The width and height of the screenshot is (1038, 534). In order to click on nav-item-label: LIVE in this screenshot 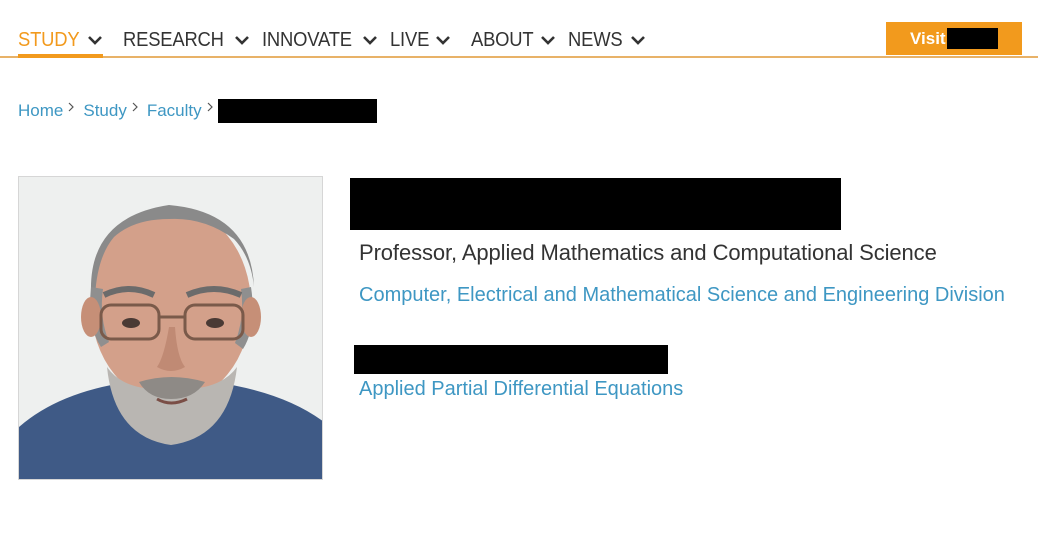, I will do `click(410, 39)`.